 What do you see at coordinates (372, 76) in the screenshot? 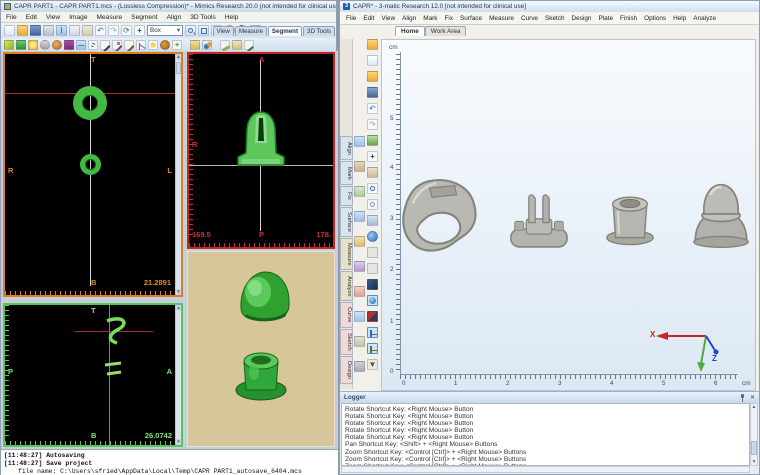
I see `open-file-icon` at bounding box center [372, 76].